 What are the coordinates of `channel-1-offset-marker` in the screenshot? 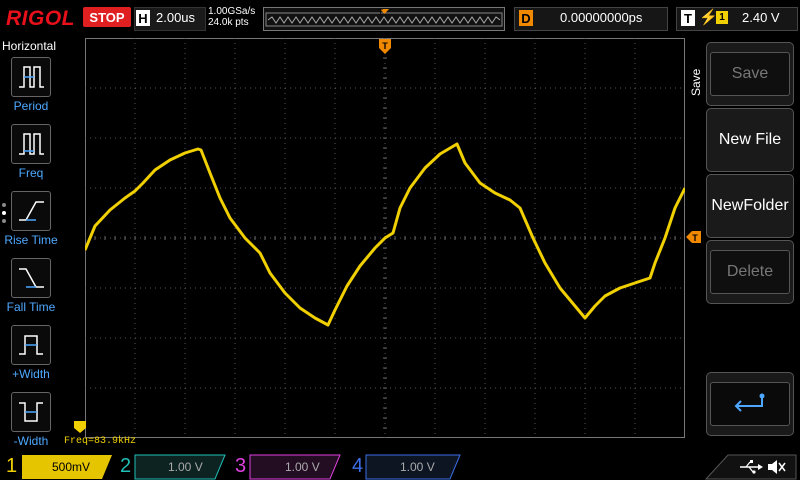 It's located at (80, 427).